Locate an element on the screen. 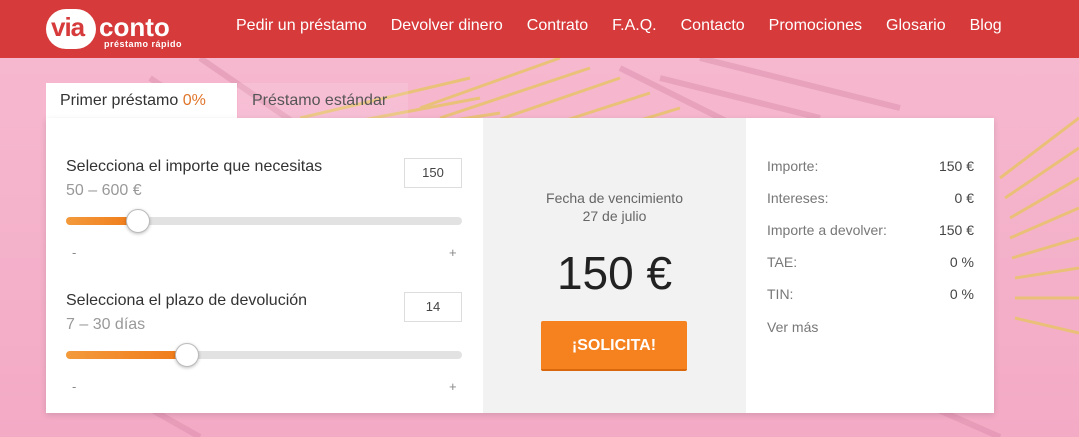  total-amount: 150 € is located at coordinates (614, 273).